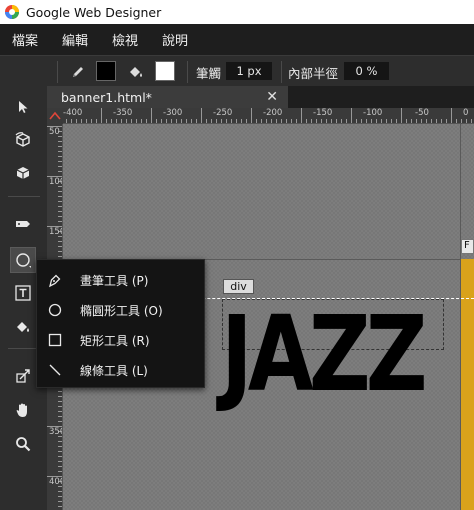 The image size is (474, 510). I want to click on stroke-pencil-icon, so click(78, 72).